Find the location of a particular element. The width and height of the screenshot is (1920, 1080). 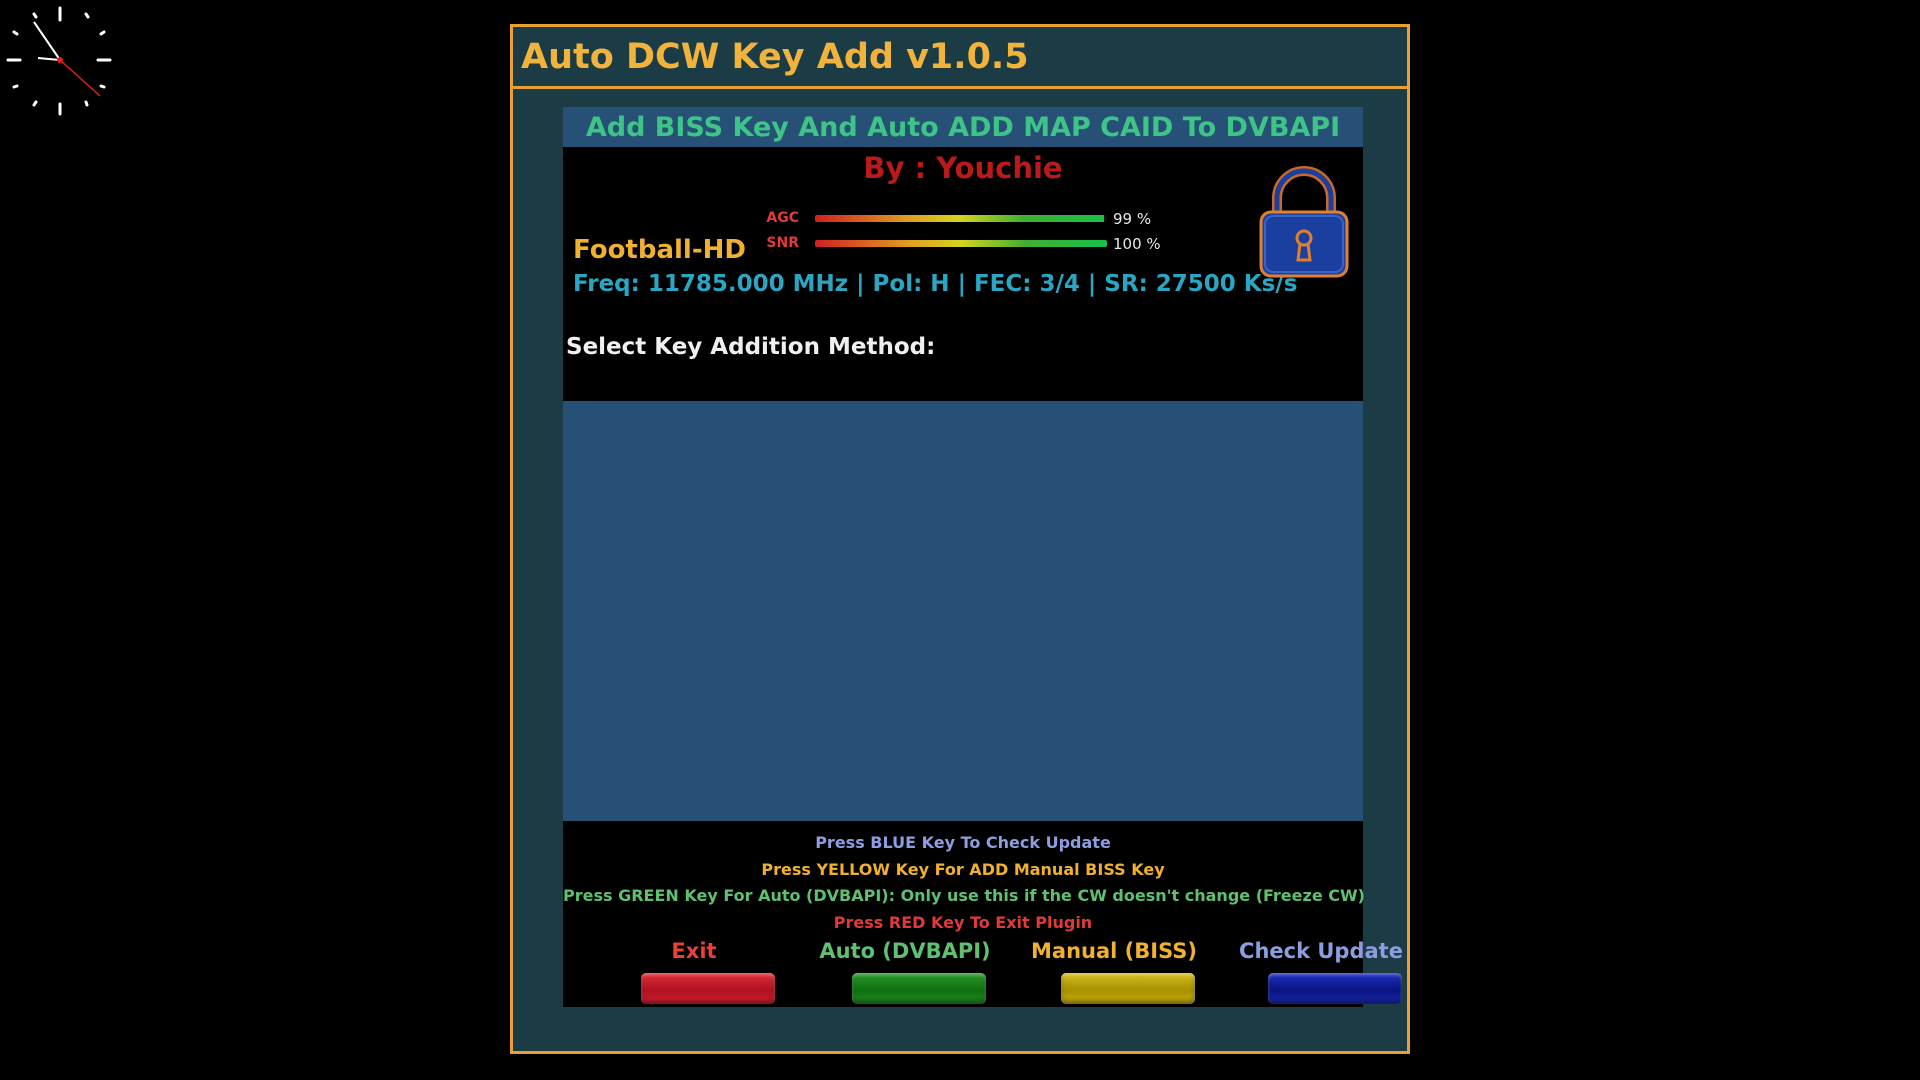

hint-red-key: Press RED Key To Exit Plugin is located at coordinates (963, 922).